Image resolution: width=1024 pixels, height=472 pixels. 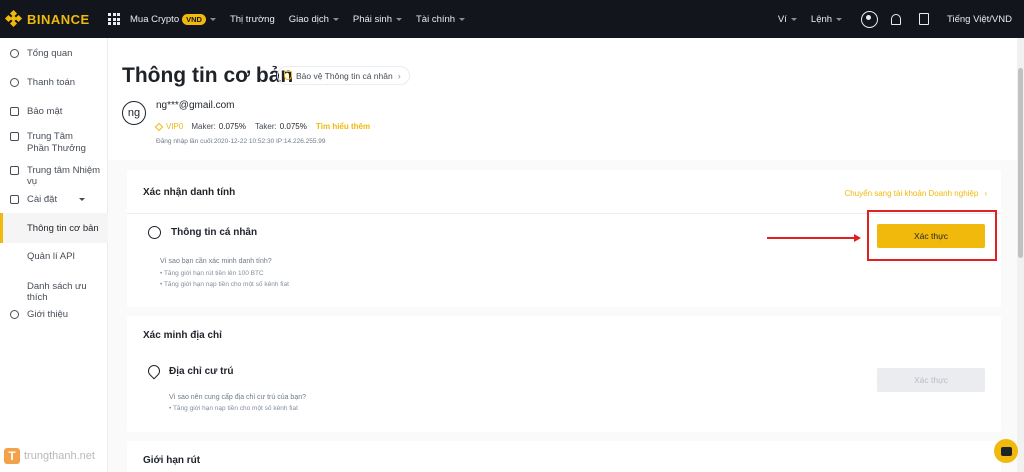 I want to click on location-pin-icon, so click(x=154, y=371).